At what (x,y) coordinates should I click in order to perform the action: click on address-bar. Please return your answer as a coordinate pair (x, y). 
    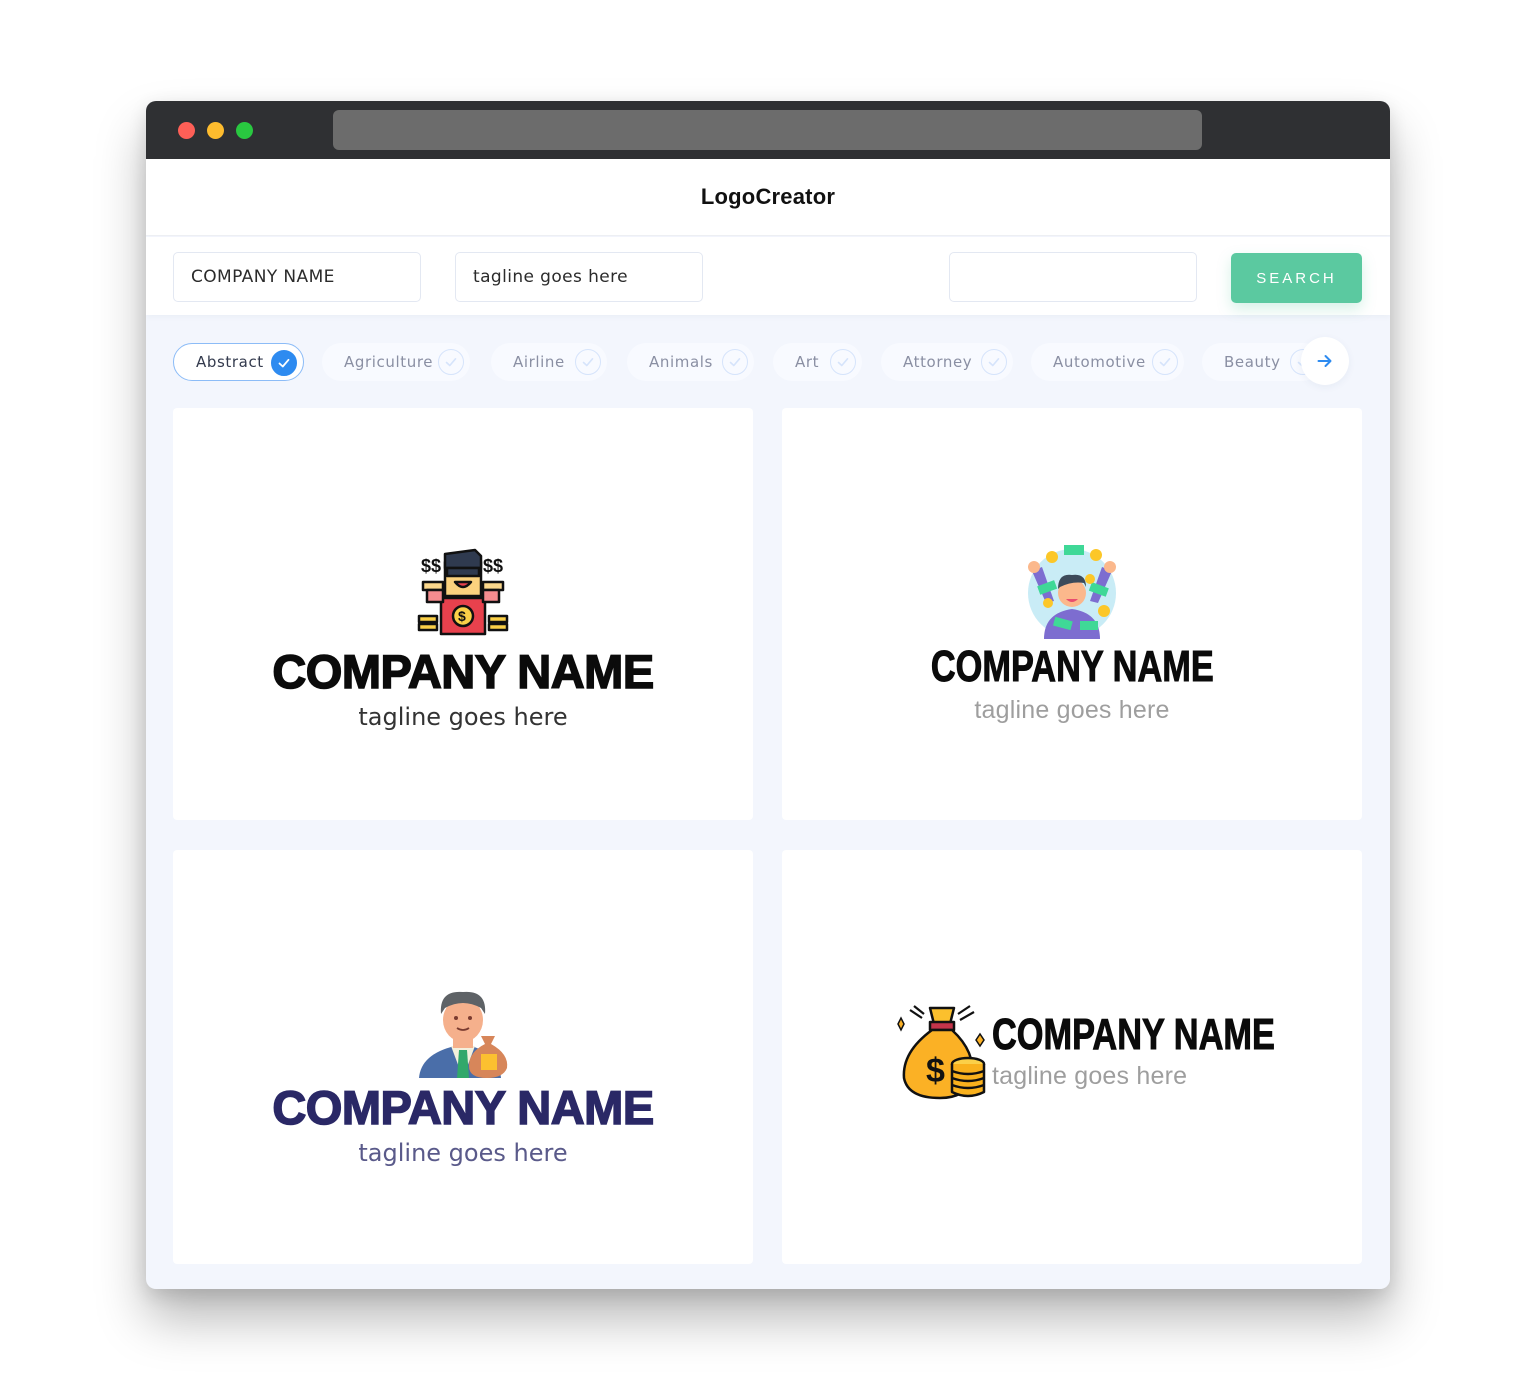
    Looking at the image, I should click on (767, 130).